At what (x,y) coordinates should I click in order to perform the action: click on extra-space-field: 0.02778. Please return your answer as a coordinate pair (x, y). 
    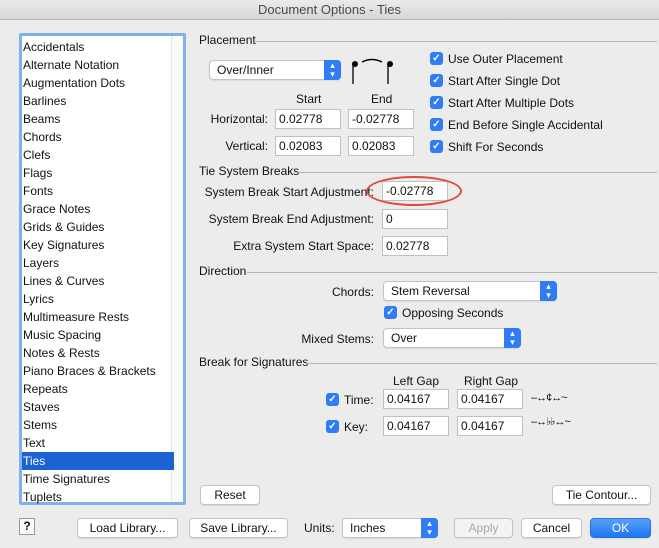
    Looking at the image, I should click on (415, 246).